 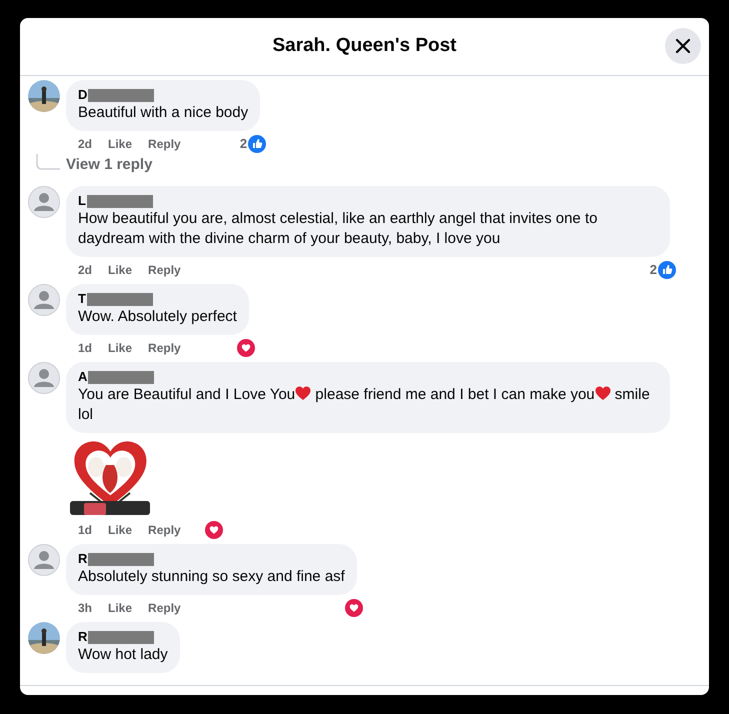 What do you see at coordinates (364, 405) in the screenshot?
I see `comment-text: You are Beautiful and I Love You please friend me and I bet I can make you smile lol` at bounding box center [364, 405].